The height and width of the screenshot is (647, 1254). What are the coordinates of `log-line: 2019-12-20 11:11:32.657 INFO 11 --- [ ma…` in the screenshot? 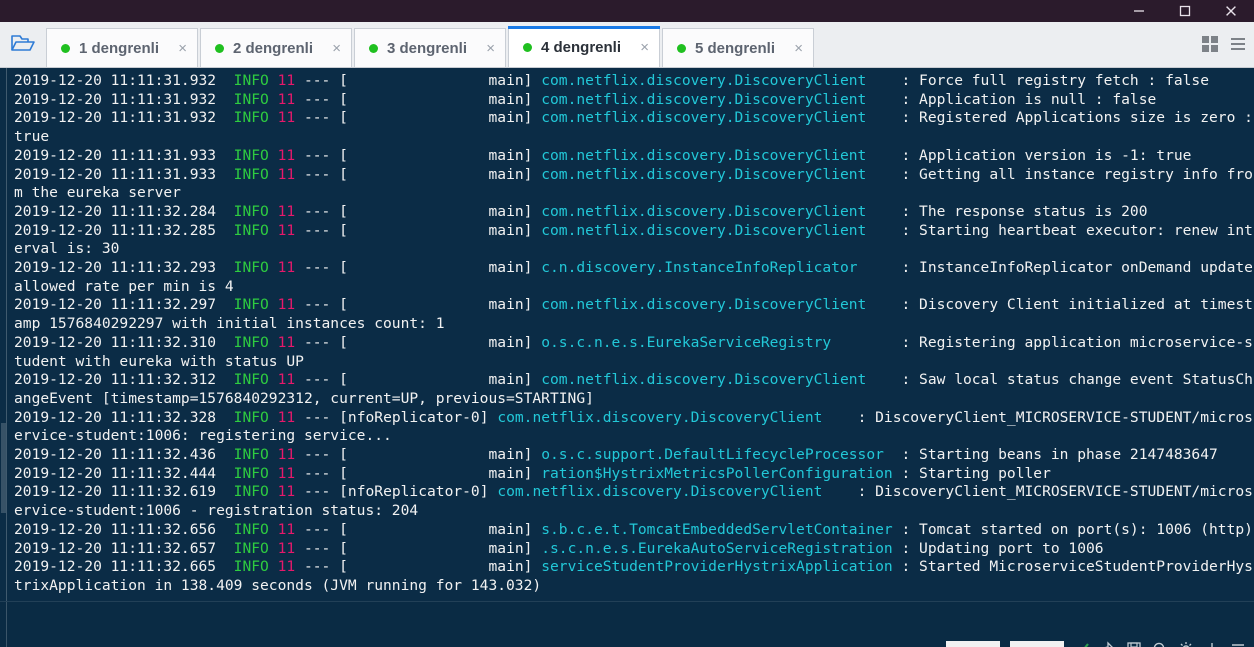 It's located at (559, 548).